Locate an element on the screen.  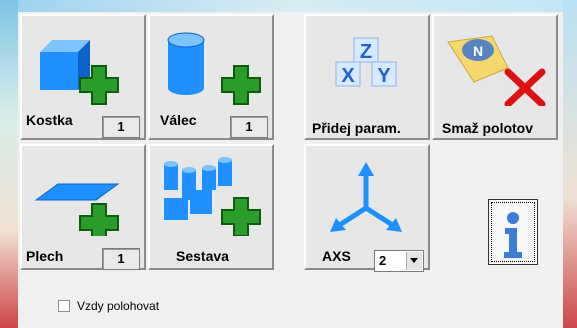
pridej-param-button: Z X Y Přidej param. is located at coordinates (367, 77).